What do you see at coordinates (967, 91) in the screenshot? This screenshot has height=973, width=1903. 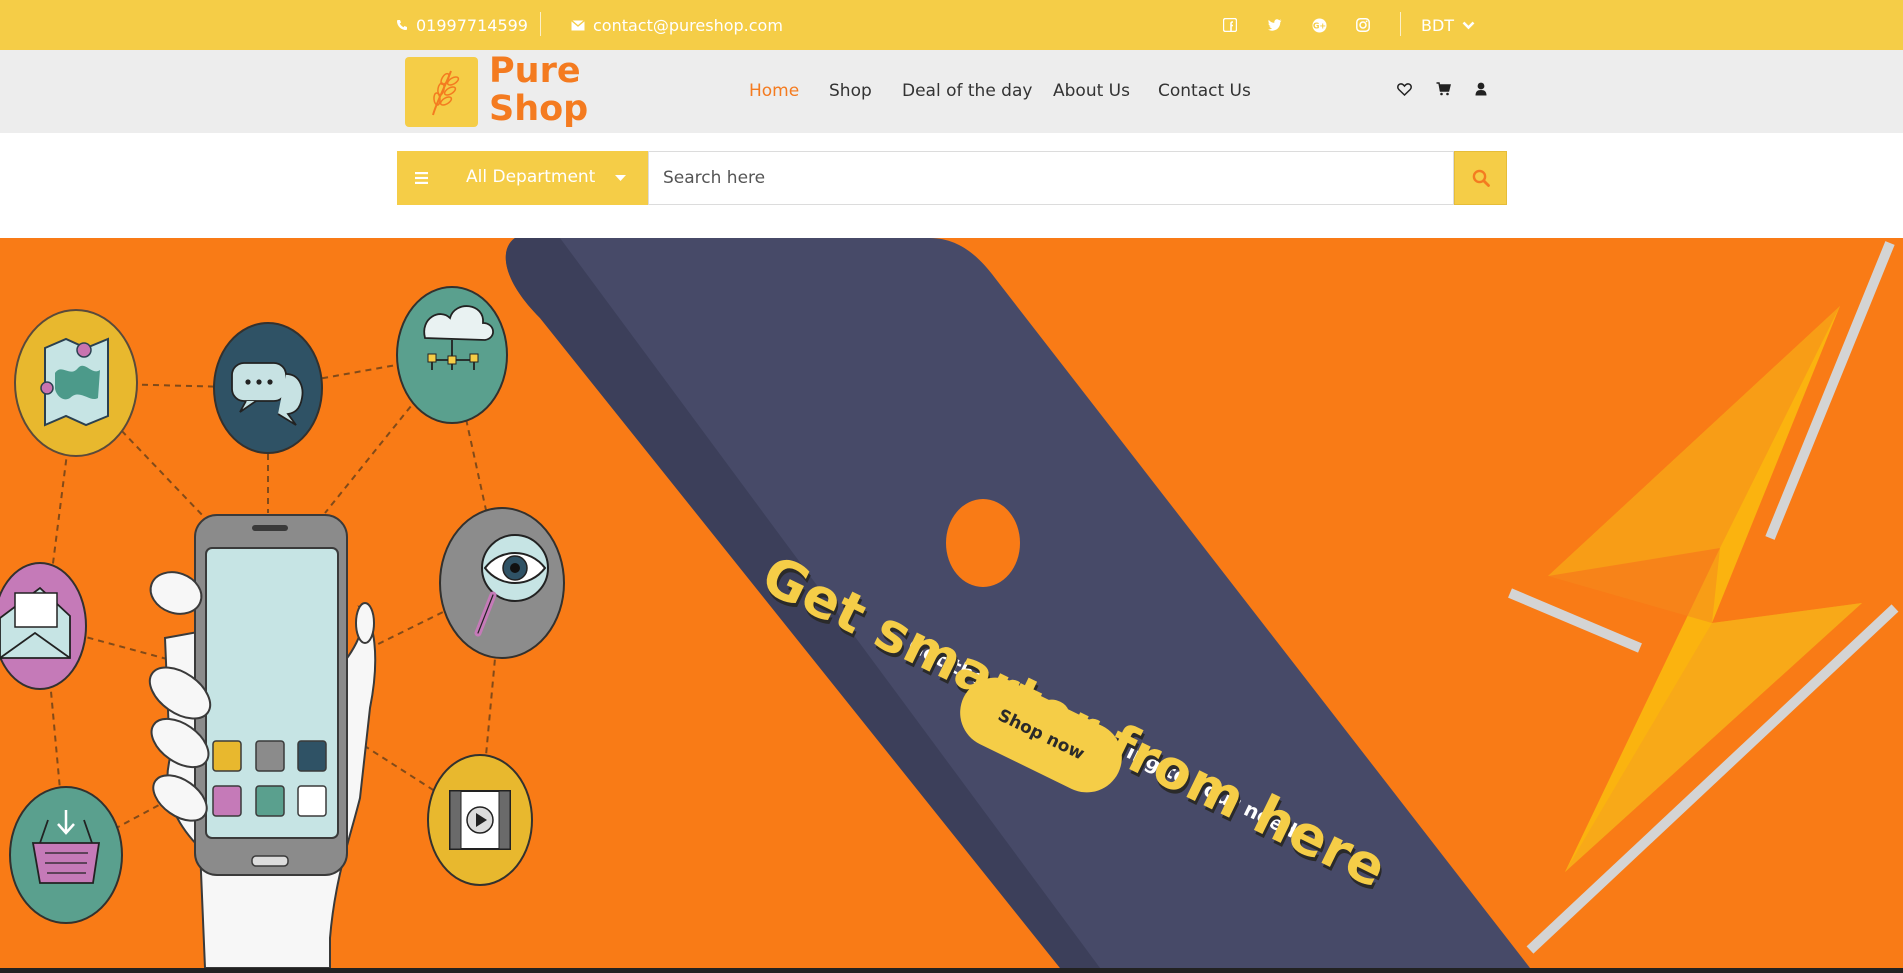 I see `nav-deal-of-the-day: Deal of the day` at bounding box center [967, 91].